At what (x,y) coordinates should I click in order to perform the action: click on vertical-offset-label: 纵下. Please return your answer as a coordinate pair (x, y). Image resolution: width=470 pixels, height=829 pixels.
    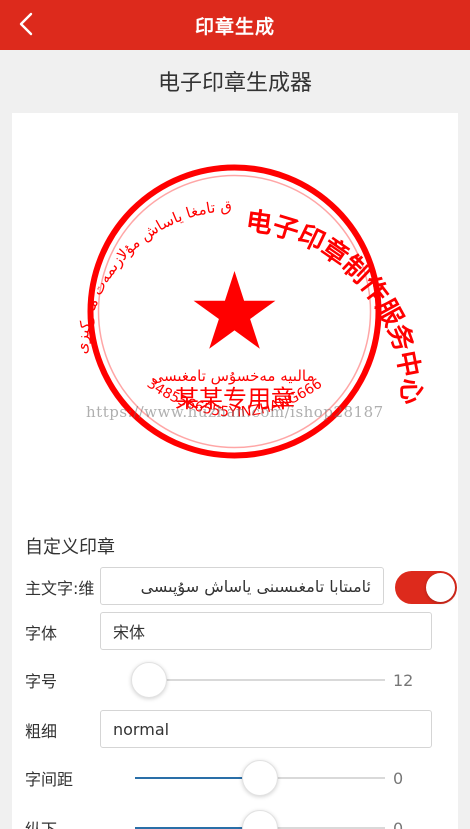
    Looking at the image, I should click on (41, 818).